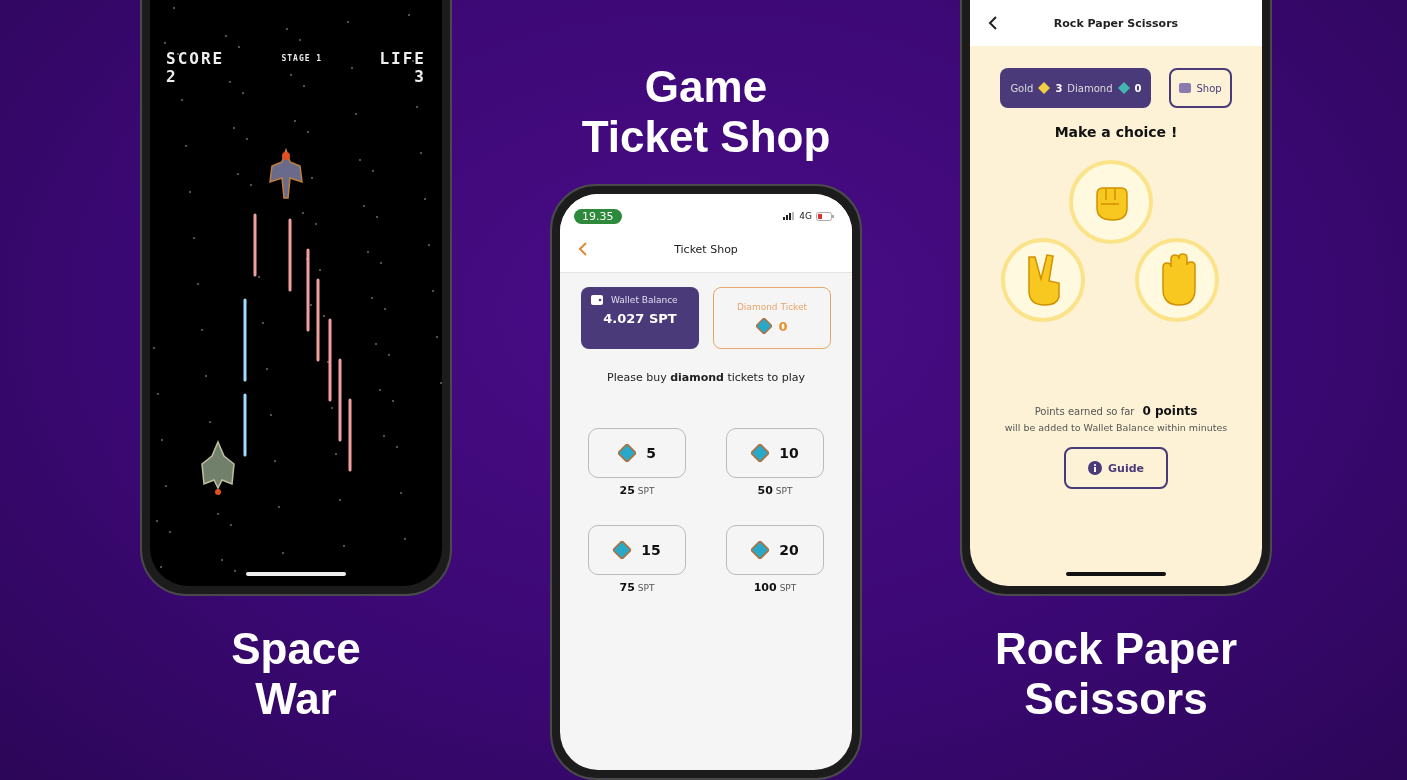  Describe the element at coordinates (706, 137) in the screenshot. I see `caption-title: Ticket Shop` at that location.